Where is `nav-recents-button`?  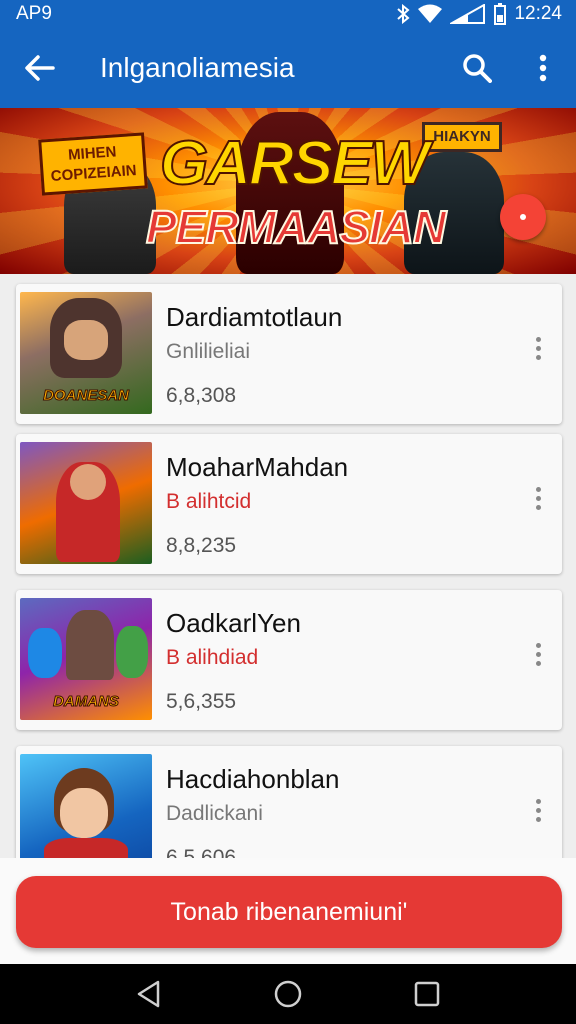
nav-recents-button is located at coordinates (427, 994).